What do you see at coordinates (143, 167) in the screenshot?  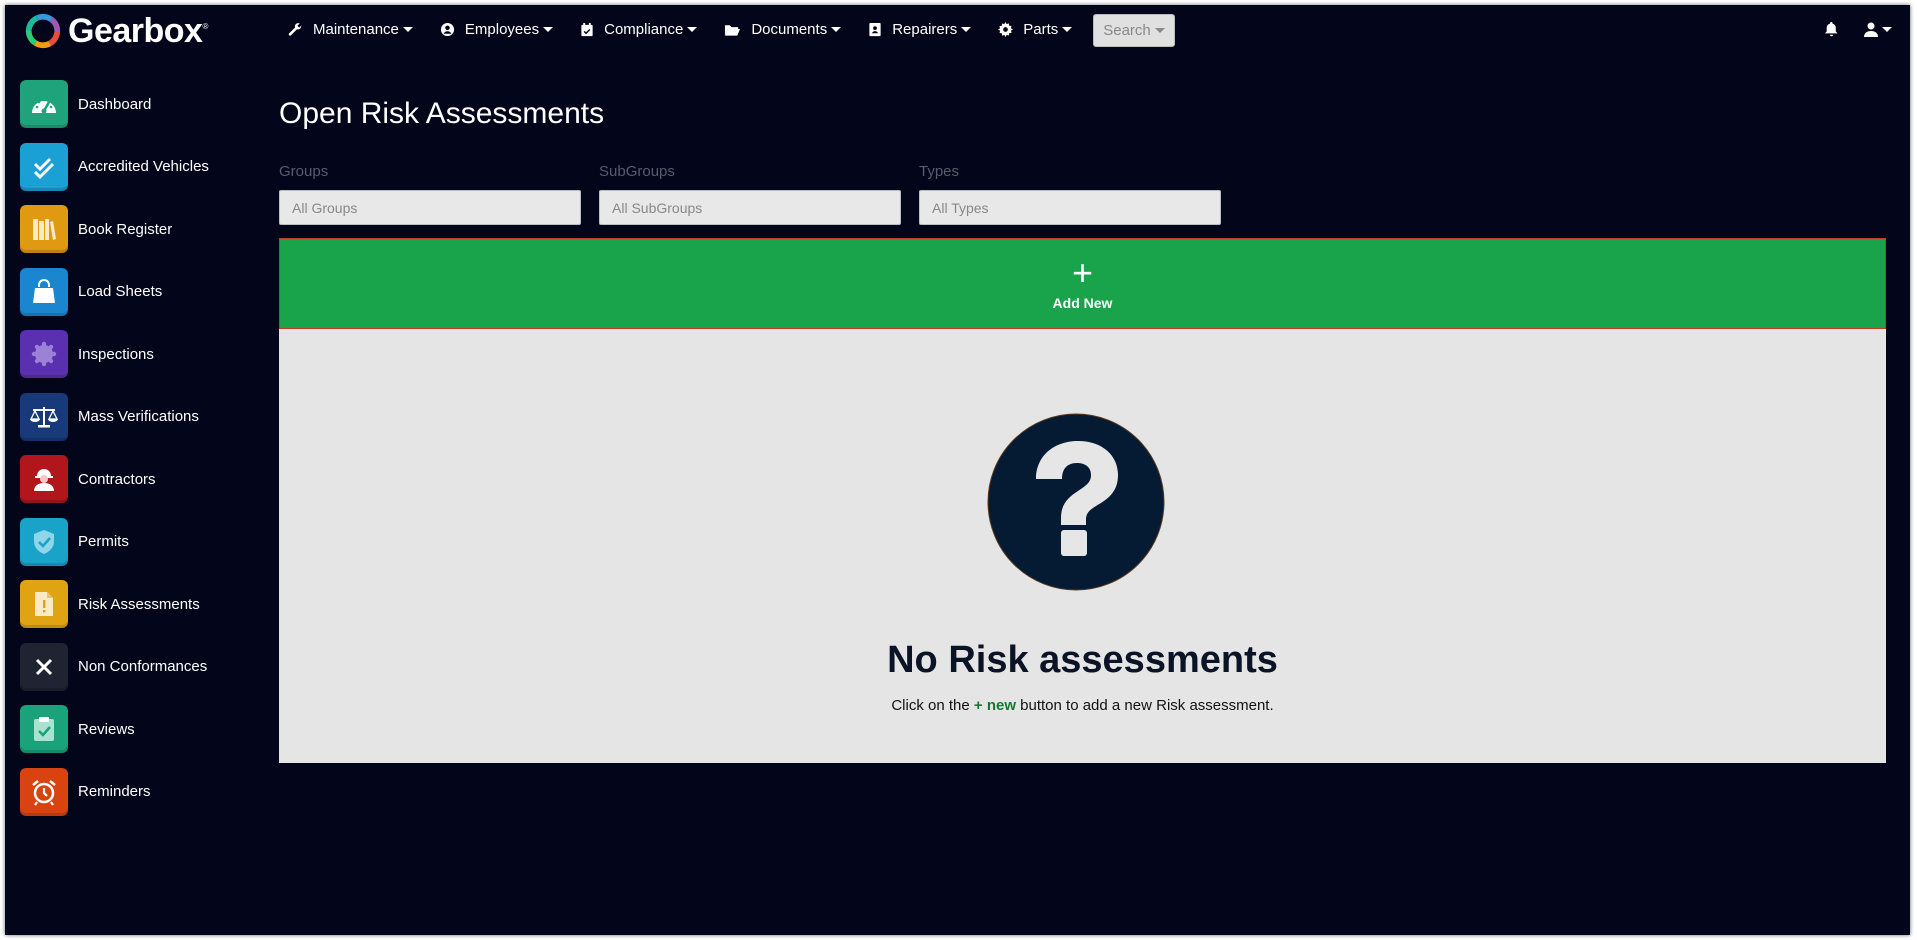 I see `sidebar-item-label: Accredited Vehicles` at bounding box center [143, 167].